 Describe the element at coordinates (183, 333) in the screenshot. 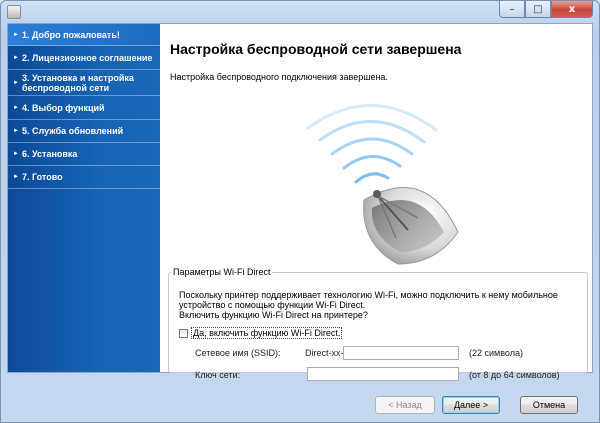

I see `enable-wifi-direct-checkbox` at that location.